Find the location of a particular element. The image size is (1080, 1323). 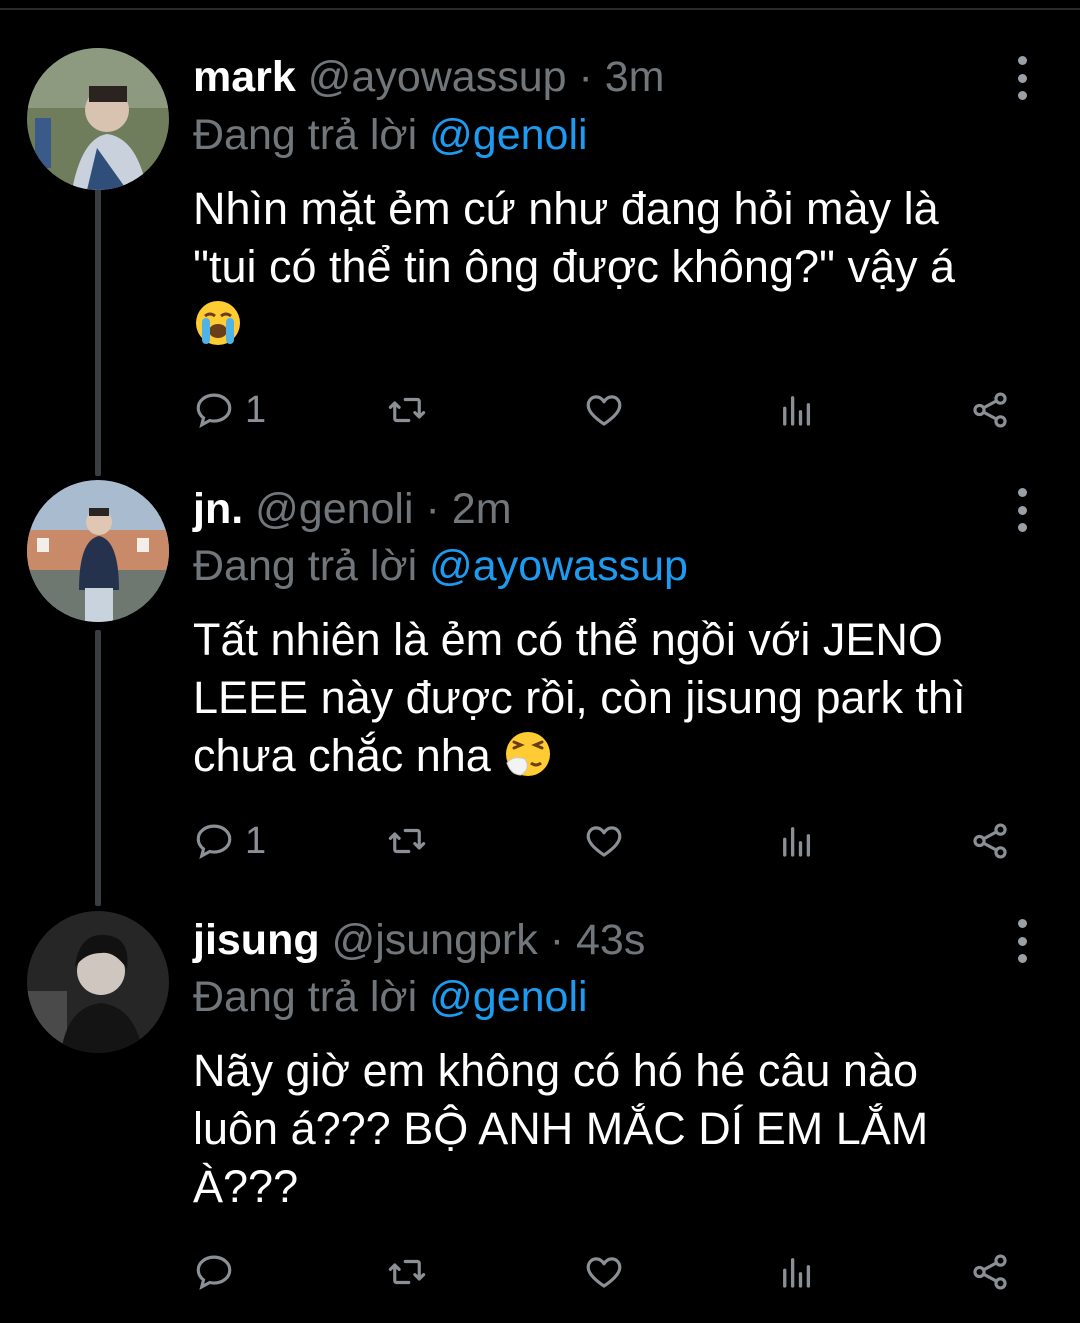

tweet-header: jisung @jsungprk · 43s is located at coordinates (419, 940).